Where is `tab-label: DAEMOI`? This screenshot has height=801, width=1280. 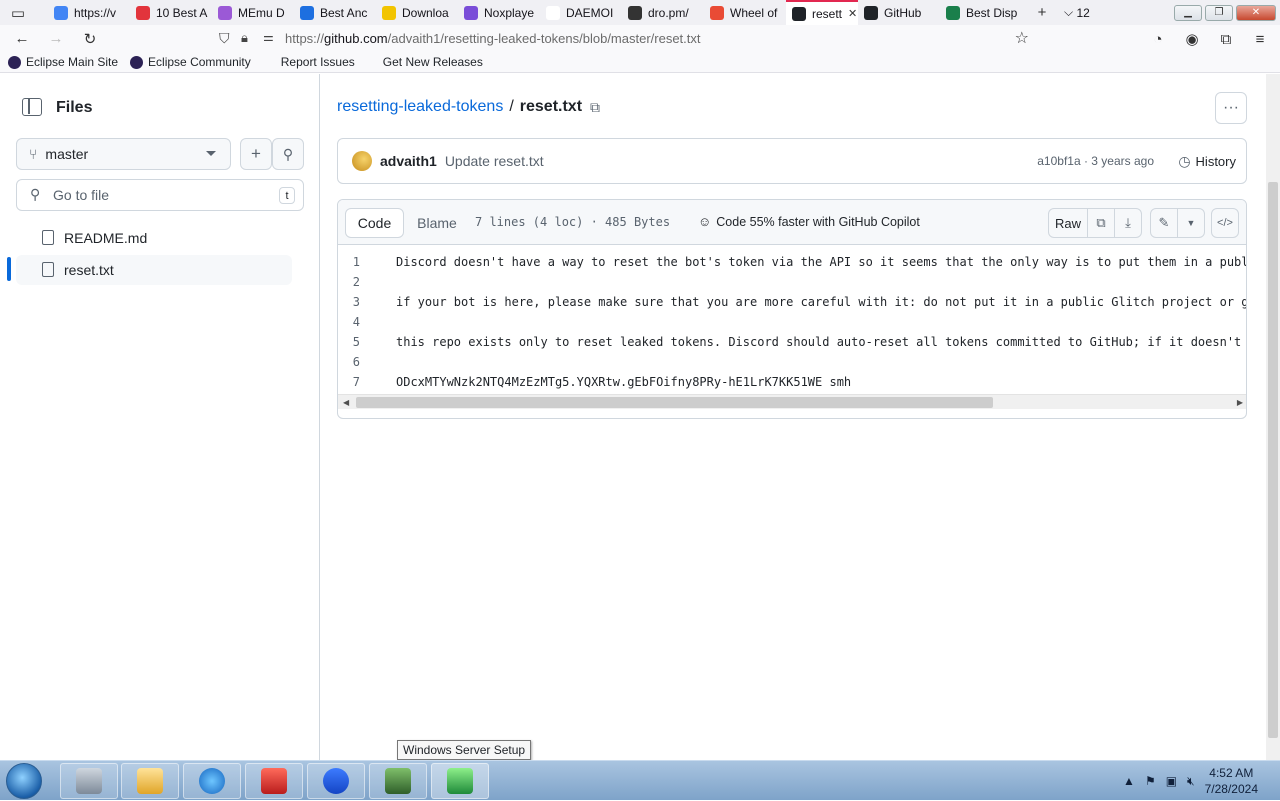 tab-label: DAEMOI is located at coordinates (590, 12).